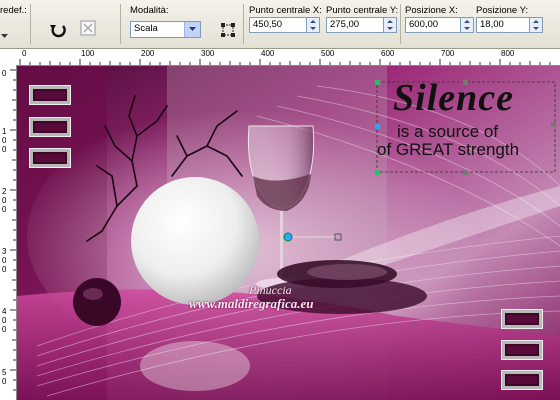  What do you see at coordinates (8, 232) in the screenshot?
I see `vertical-ruler: 0 1 0 0 2 0 0 3 0 0 4 0 0 5 0` at bounding box center [8, 232].